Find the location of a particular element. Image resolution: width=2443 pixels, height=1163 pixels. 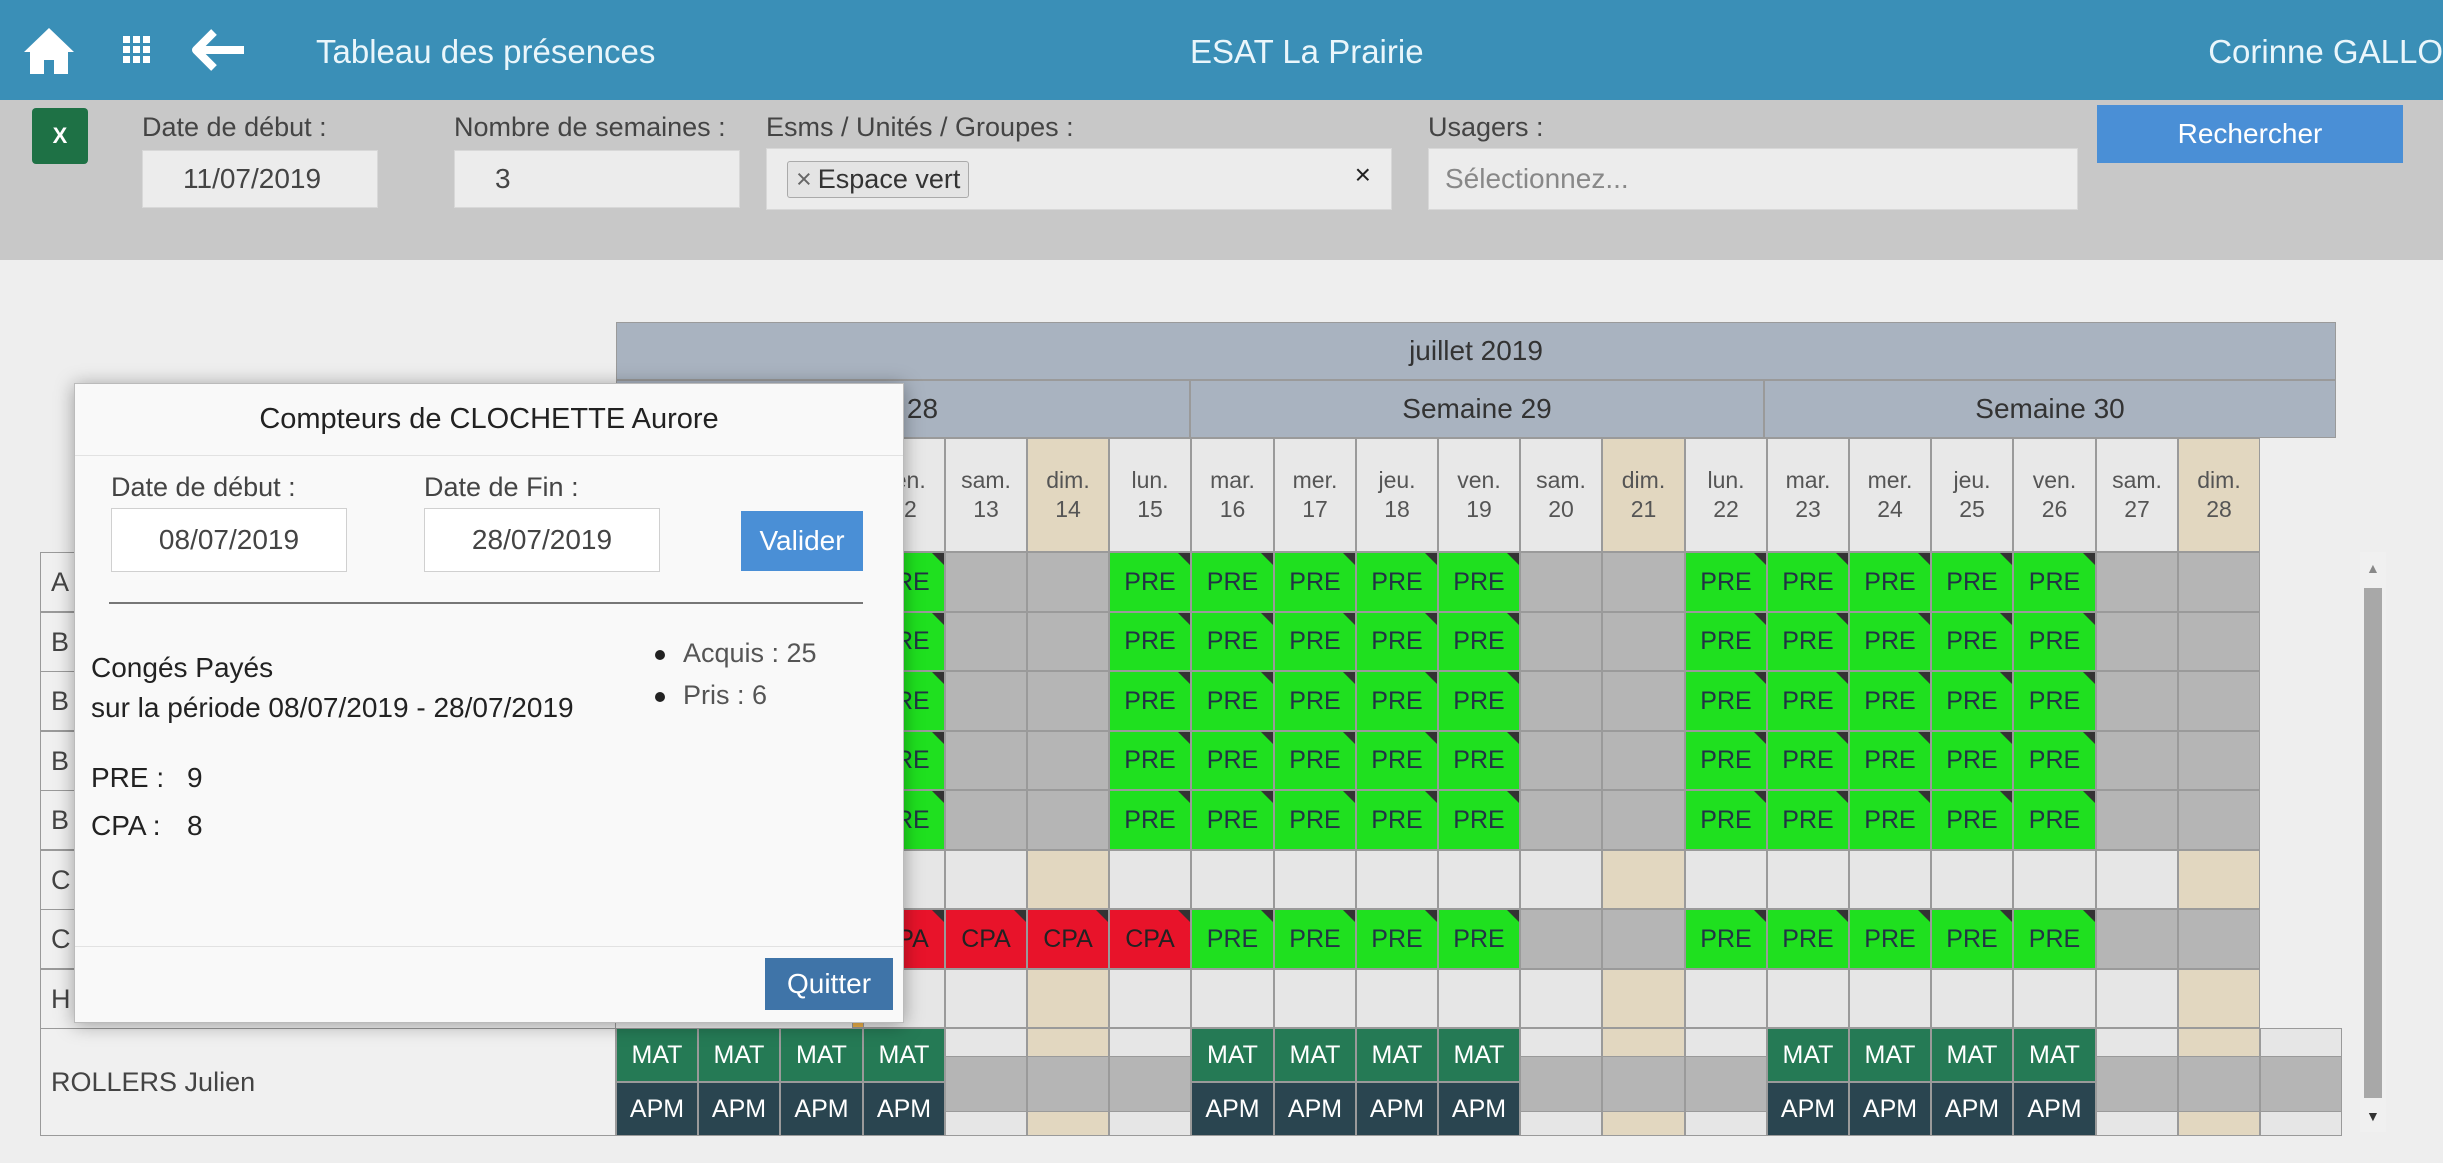

grid-icon is located at coordinates (137, 50).